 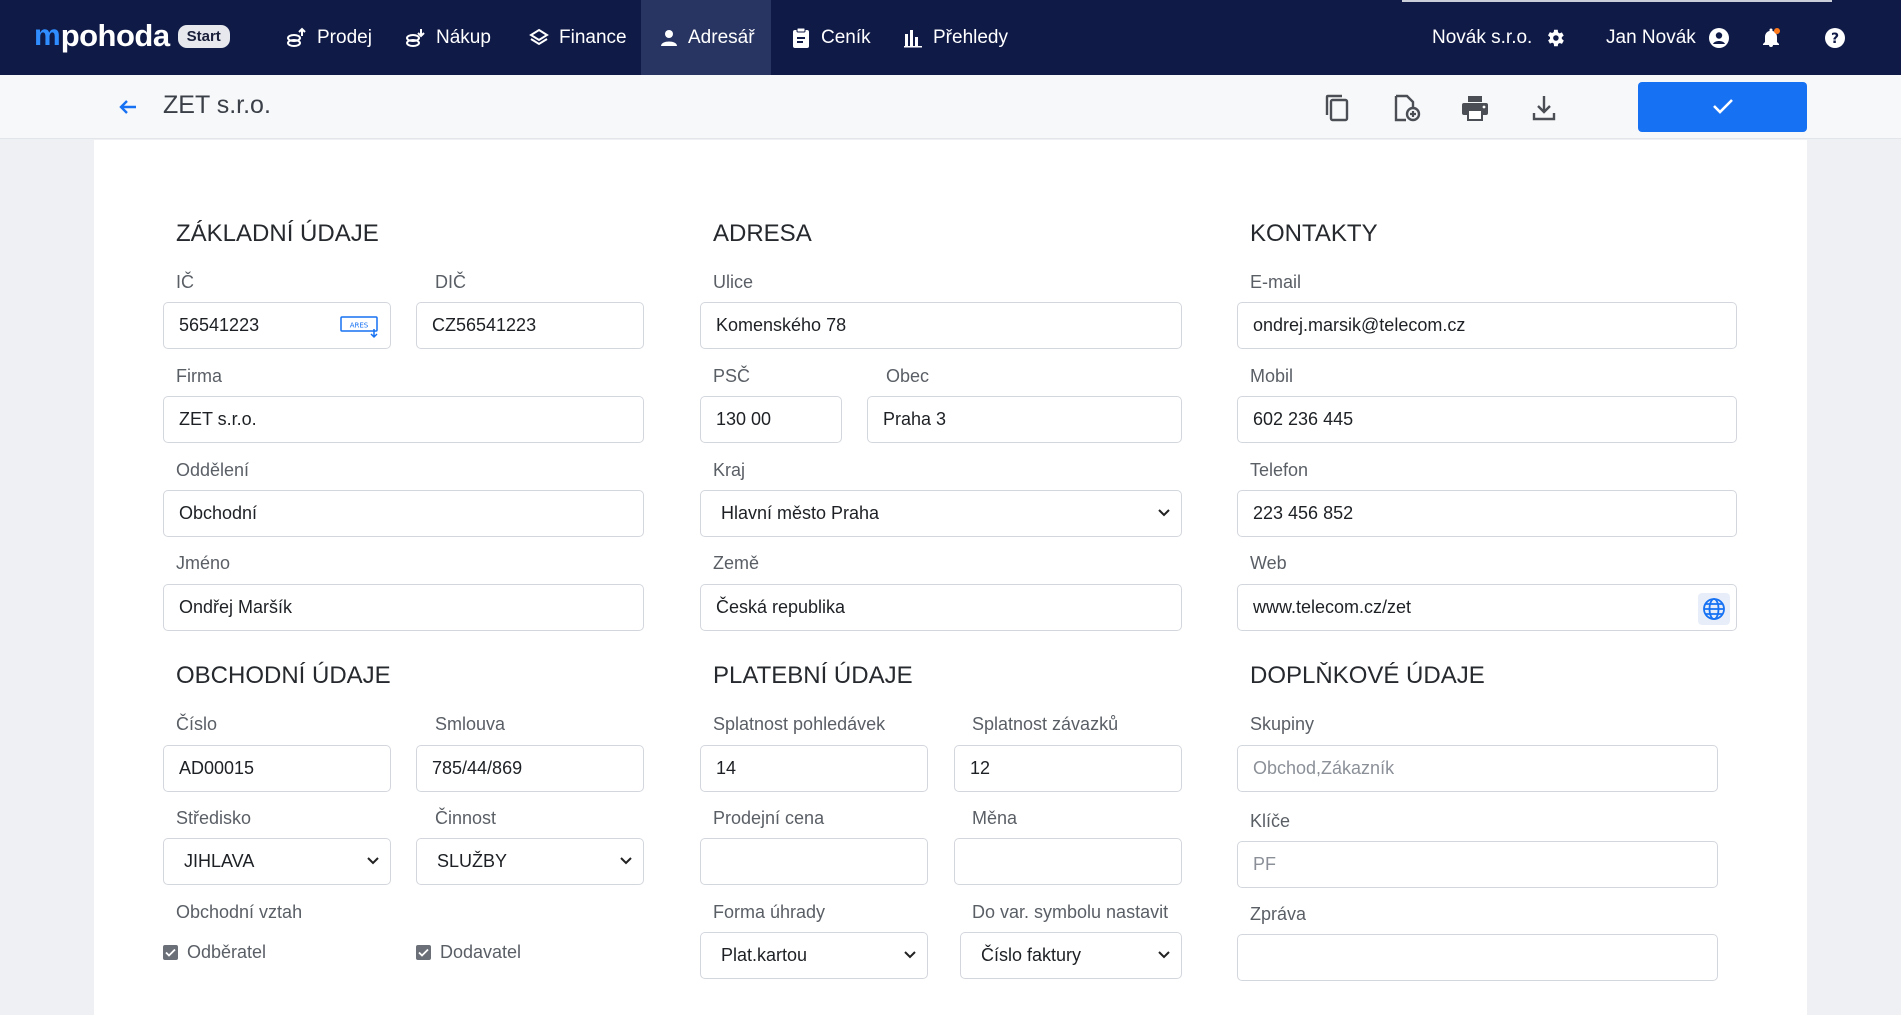 I want to click on zeme-field: Česká republika, so click(x=941, y=607).